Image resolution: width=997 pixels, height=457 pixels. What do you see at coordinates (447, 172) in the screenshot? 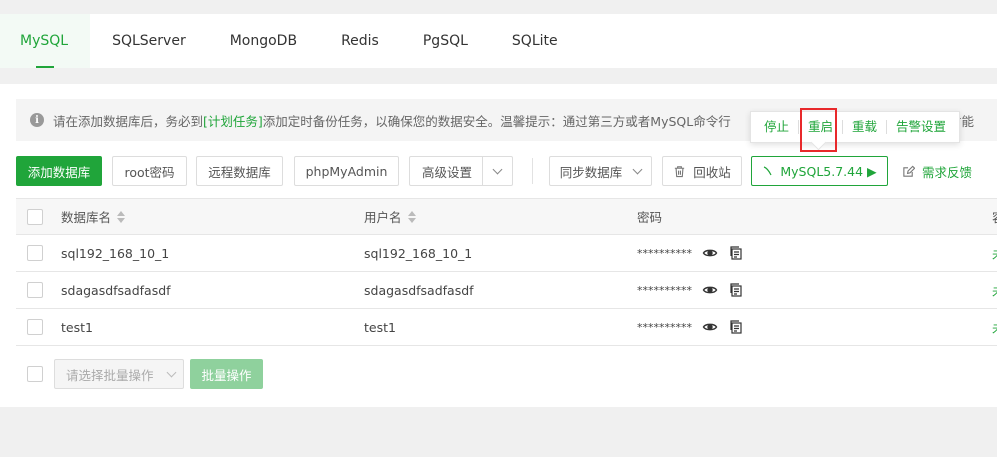
I see `advanced-settings-label: 高级设置` at bounding box center [447, 172].